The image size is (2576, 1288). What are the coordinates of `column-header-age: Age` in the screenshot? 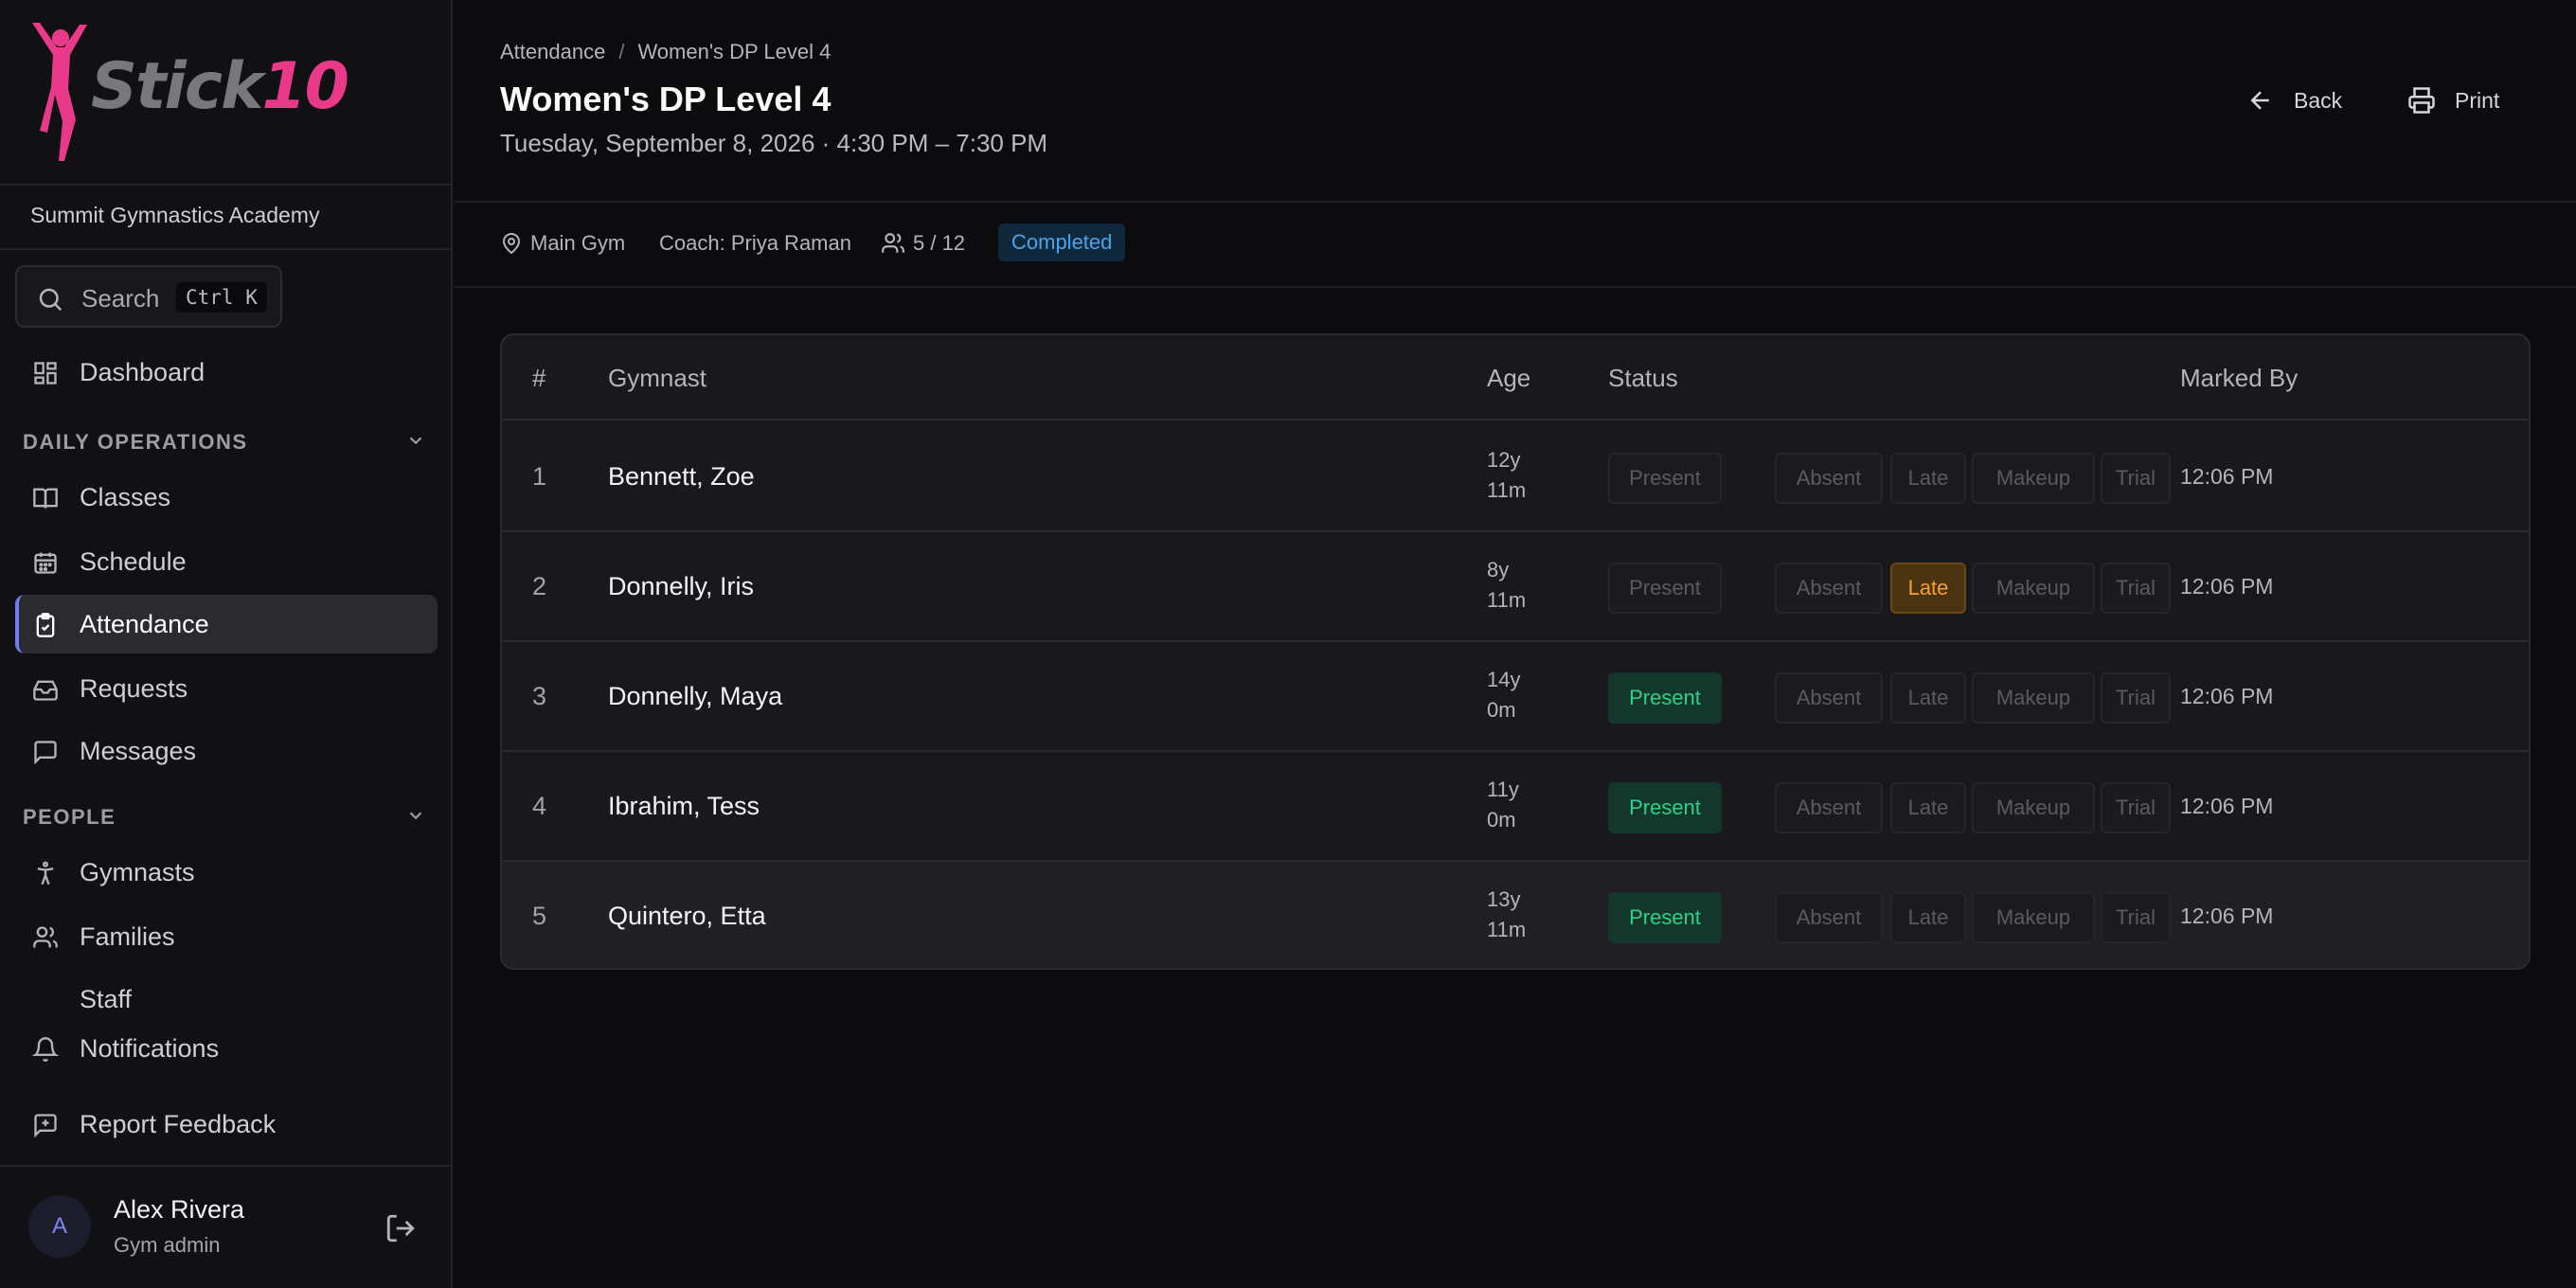 It's located at (1508, 378).